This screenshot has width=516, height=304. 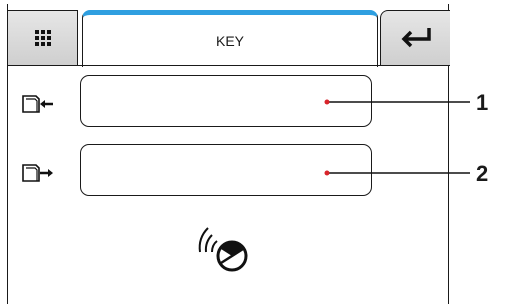 I want to click on title-tab: KEY, so click(x=230, y=38).